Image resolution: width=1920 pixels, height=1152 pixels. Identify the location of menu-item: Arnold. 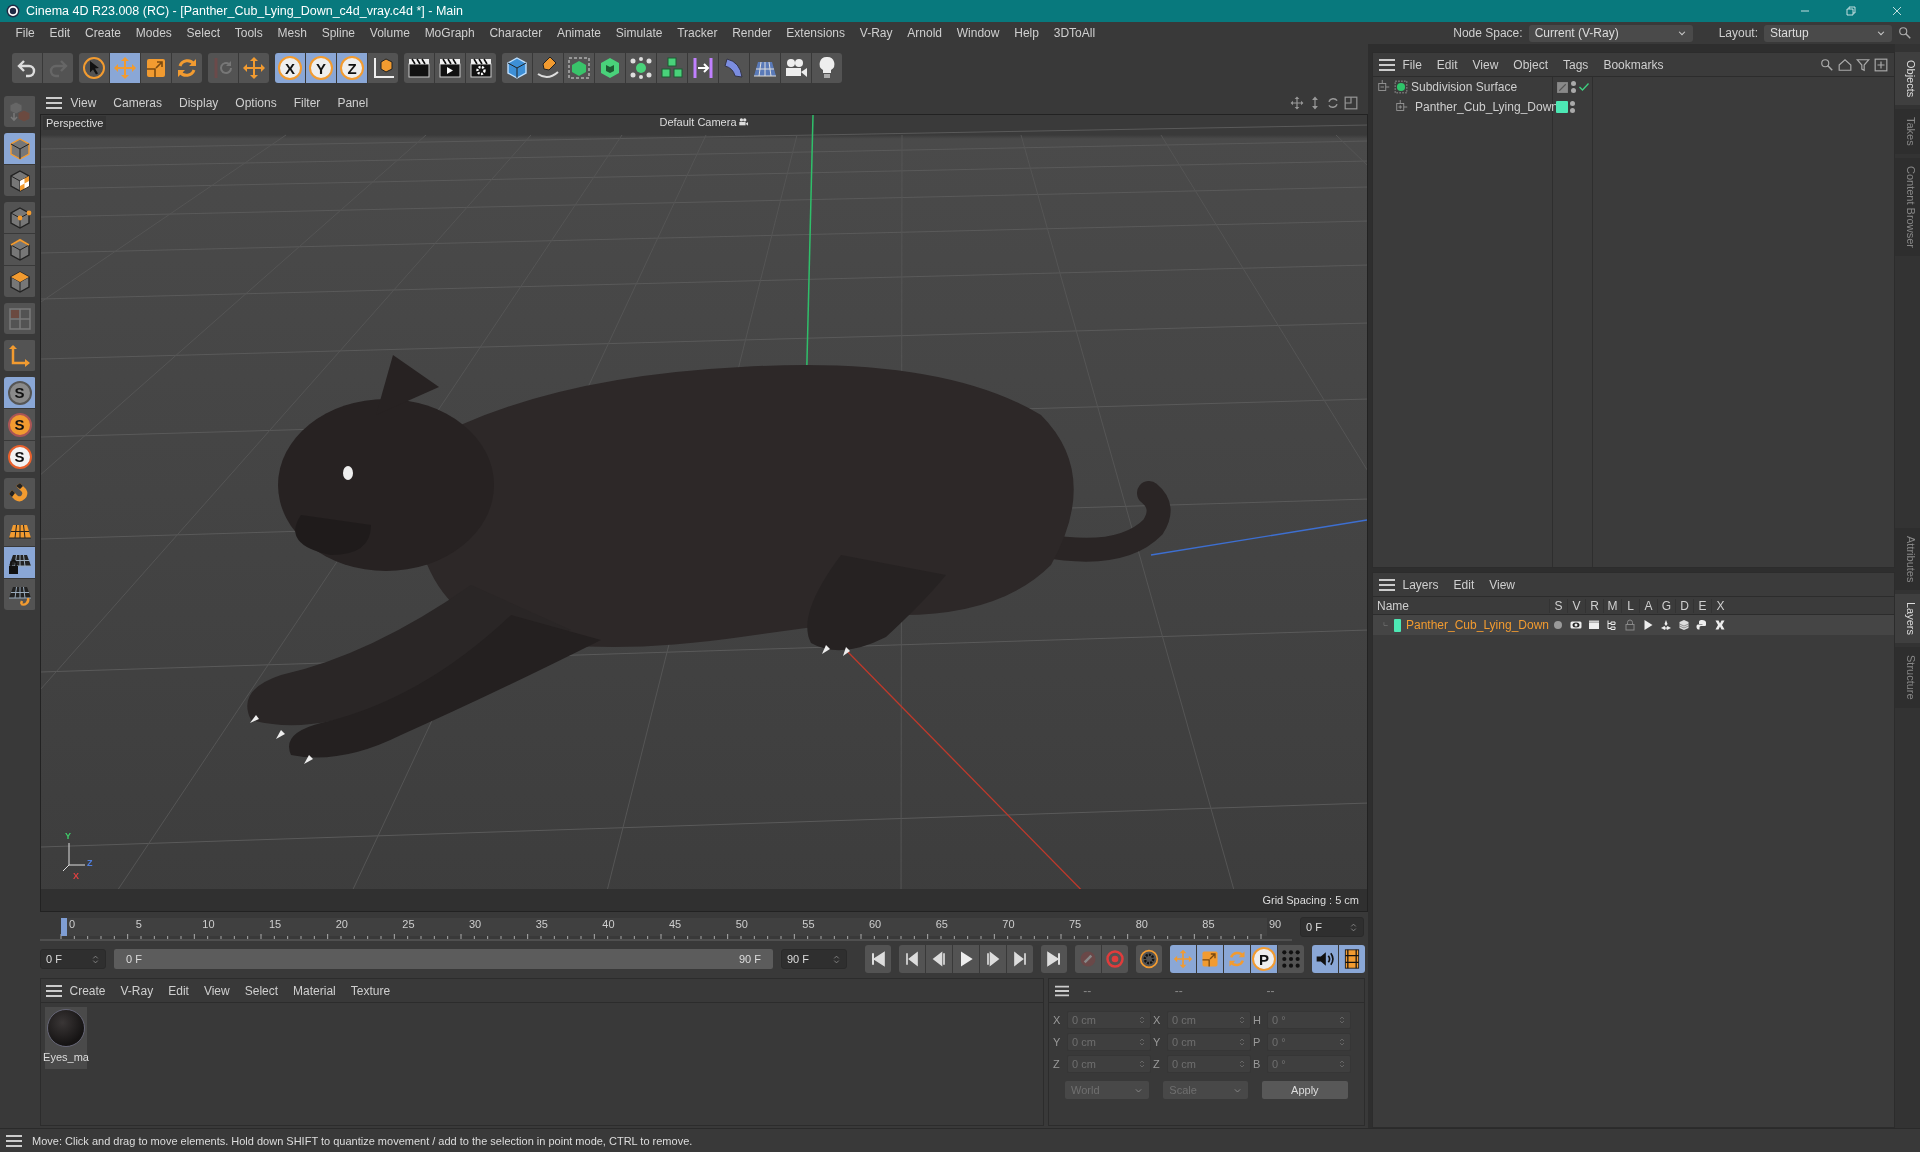
(924, 33).